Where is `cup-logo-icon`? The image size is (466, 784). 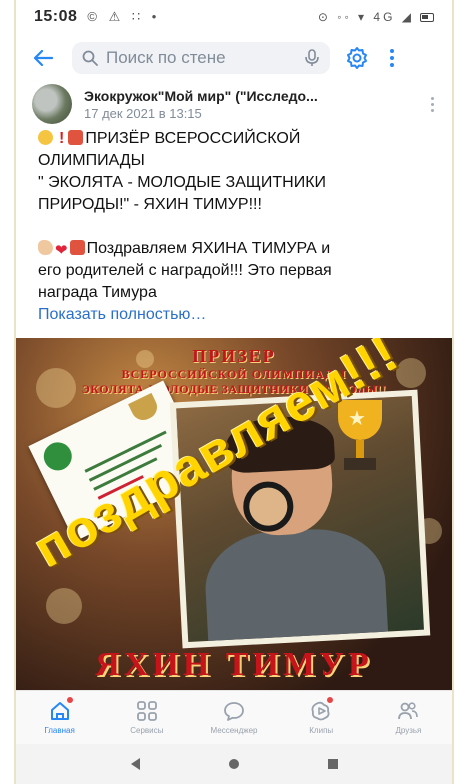 cup-logo-icon is located at coordinates (145, 408).